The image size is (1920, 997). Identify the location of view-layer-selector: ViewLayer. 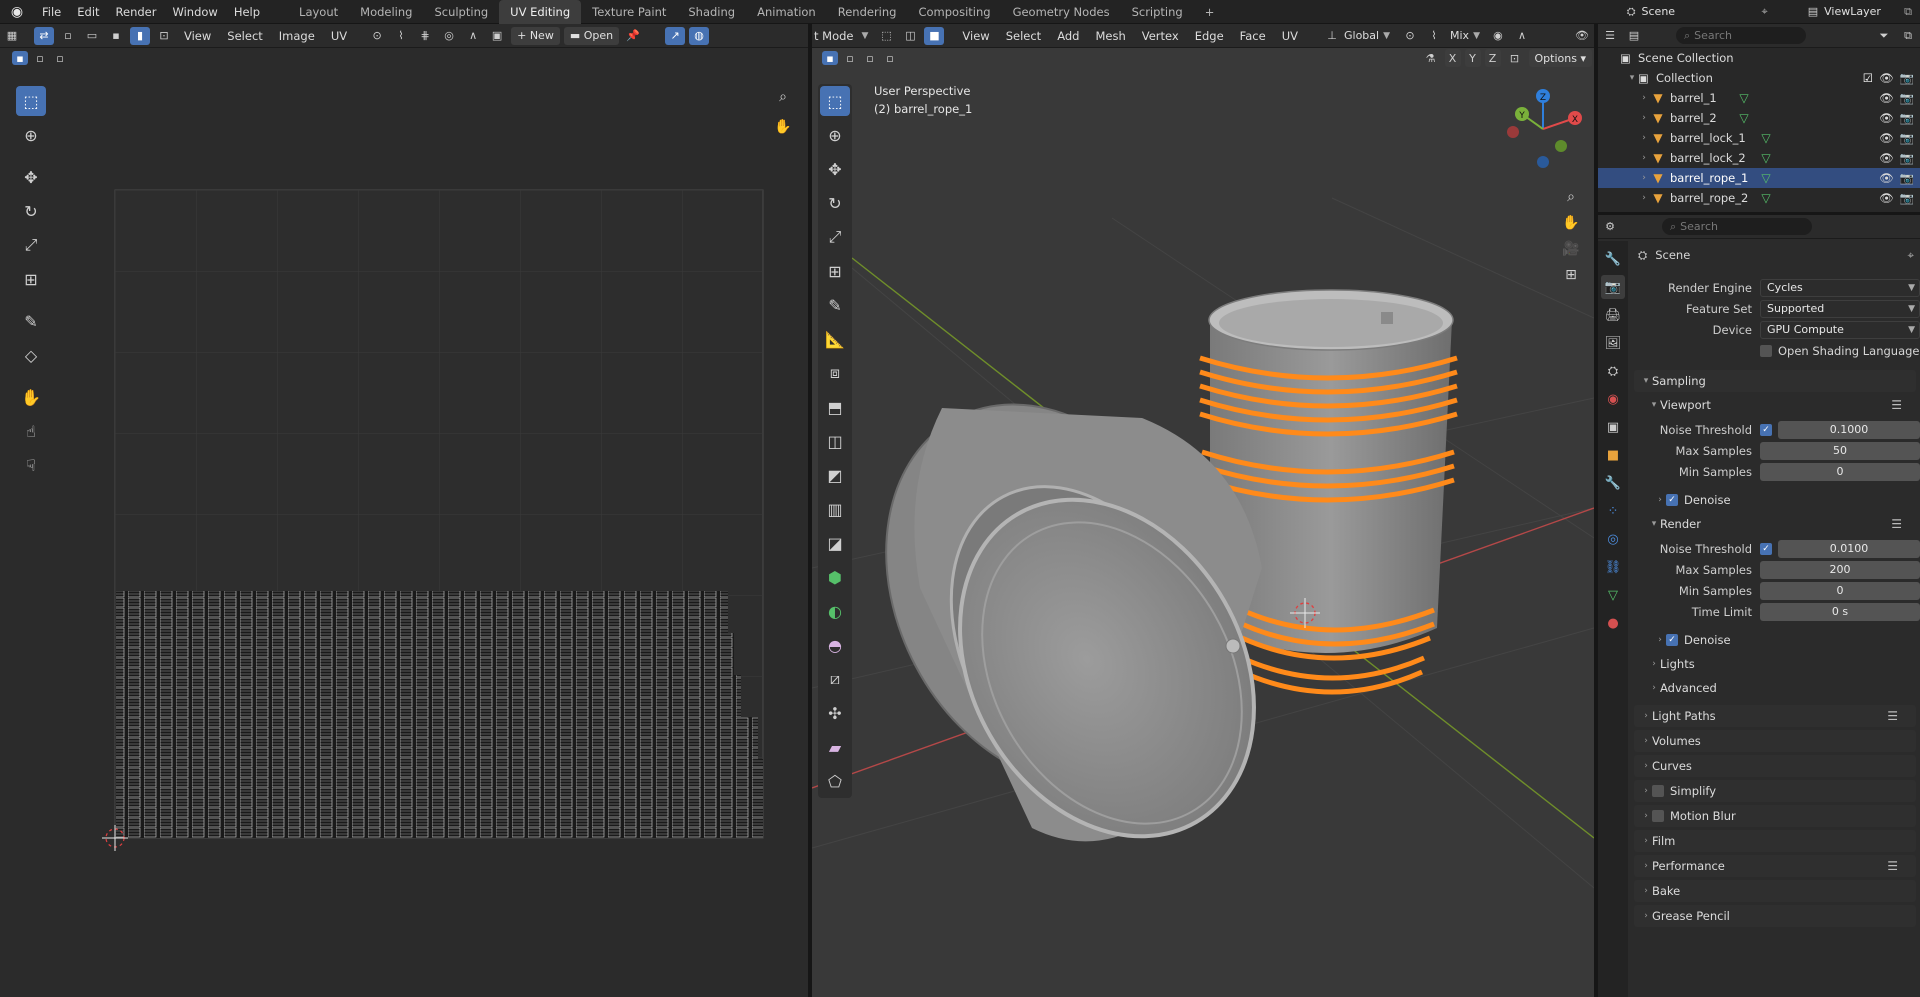
(1864, 11).